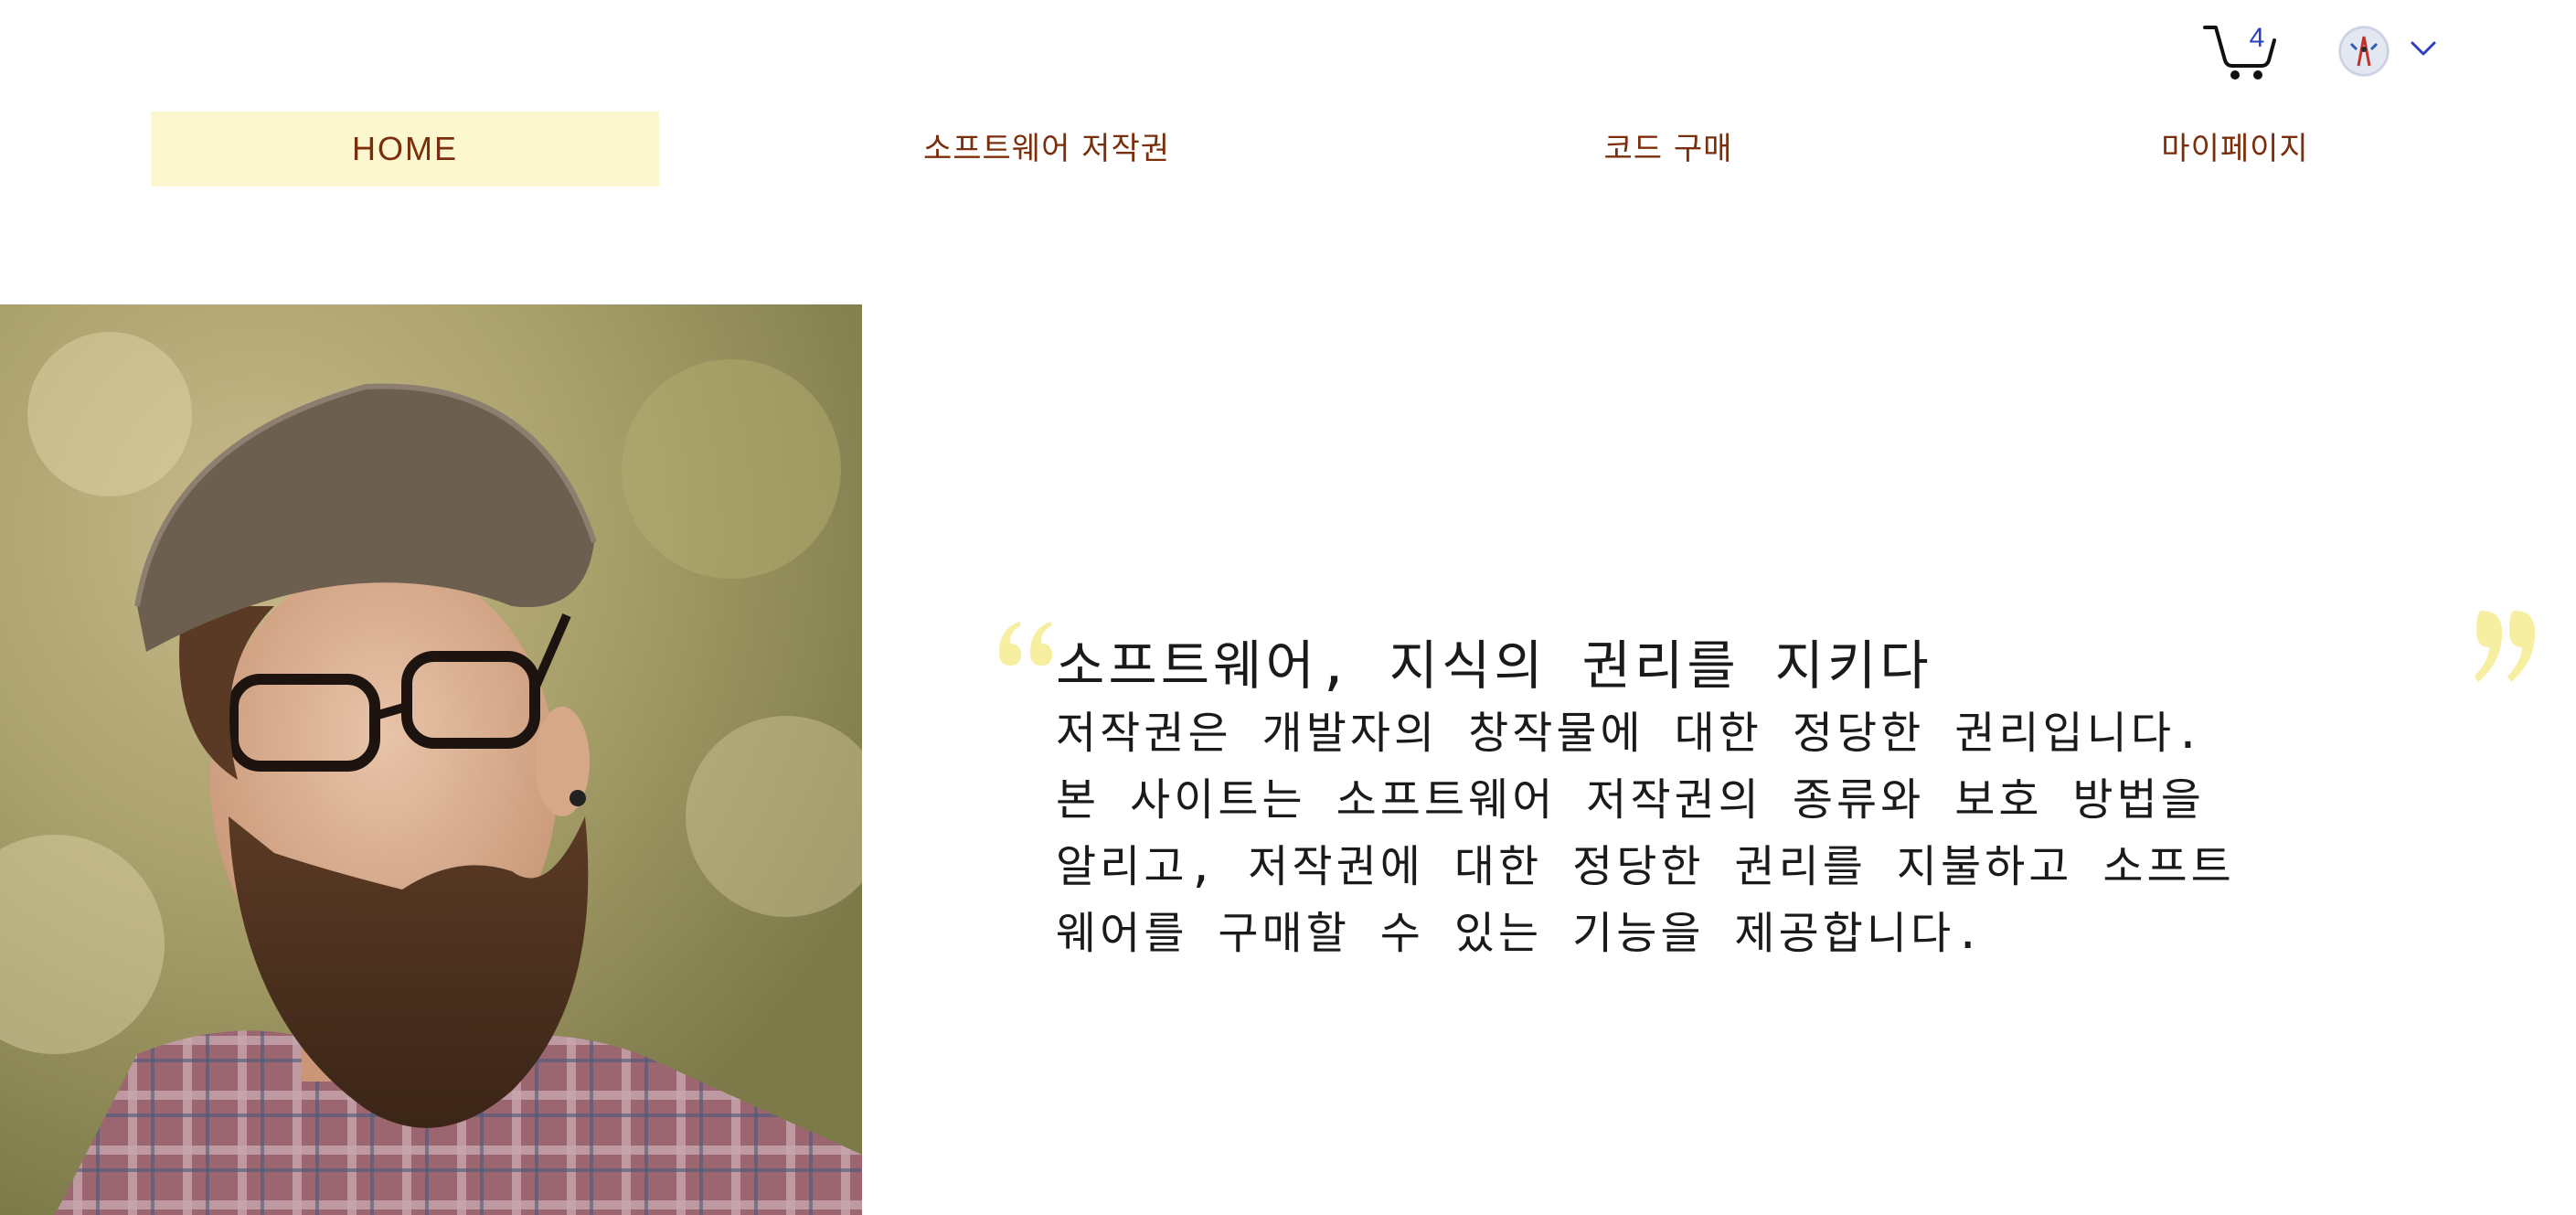 Image resolution: width=2576 pixels, height=1215 pixels. Describe the element at coordinates (2505, 647) in the screenshot. I see `close-quote-icon` at that location.